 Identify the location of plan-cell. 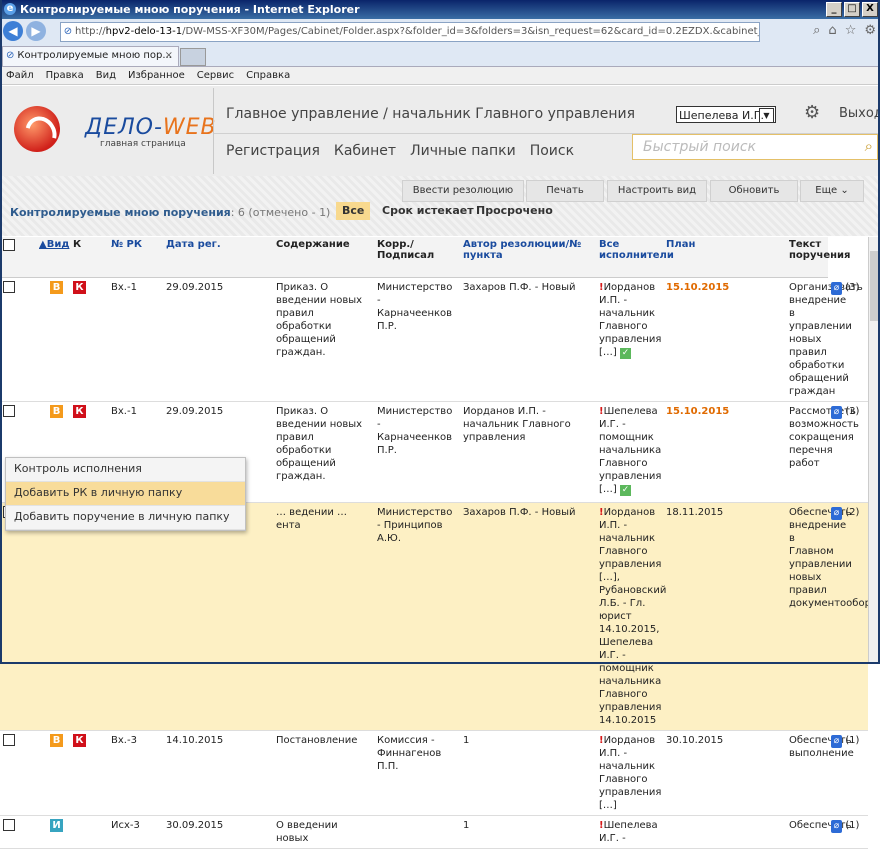
(724, 832).